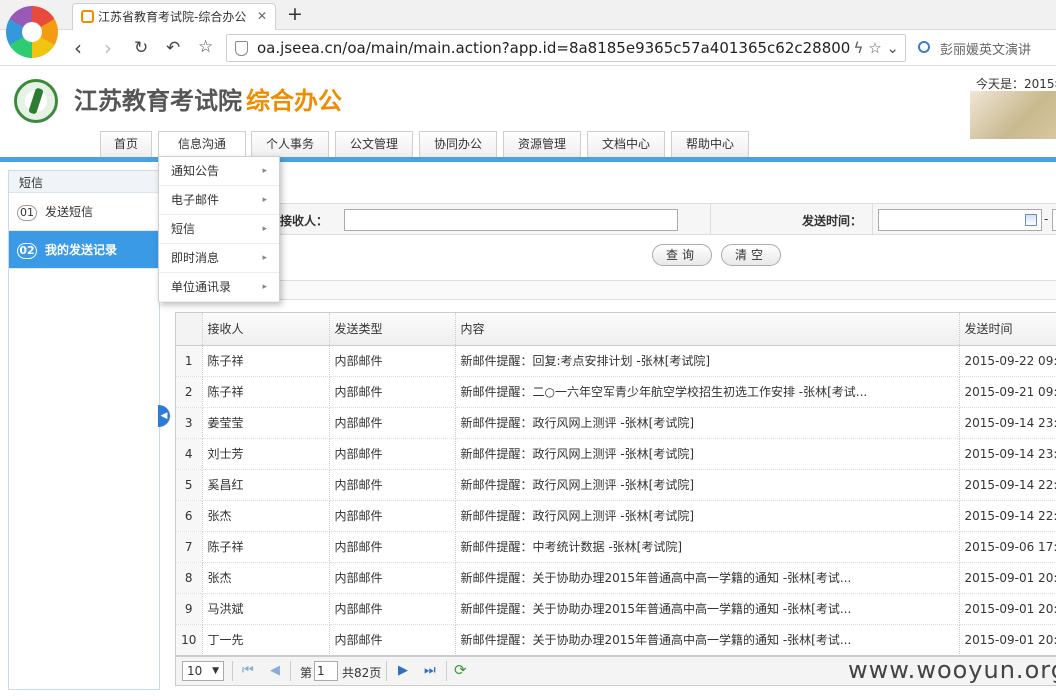  I want to click on last-page-icon: ⏭, so click(430, 670).